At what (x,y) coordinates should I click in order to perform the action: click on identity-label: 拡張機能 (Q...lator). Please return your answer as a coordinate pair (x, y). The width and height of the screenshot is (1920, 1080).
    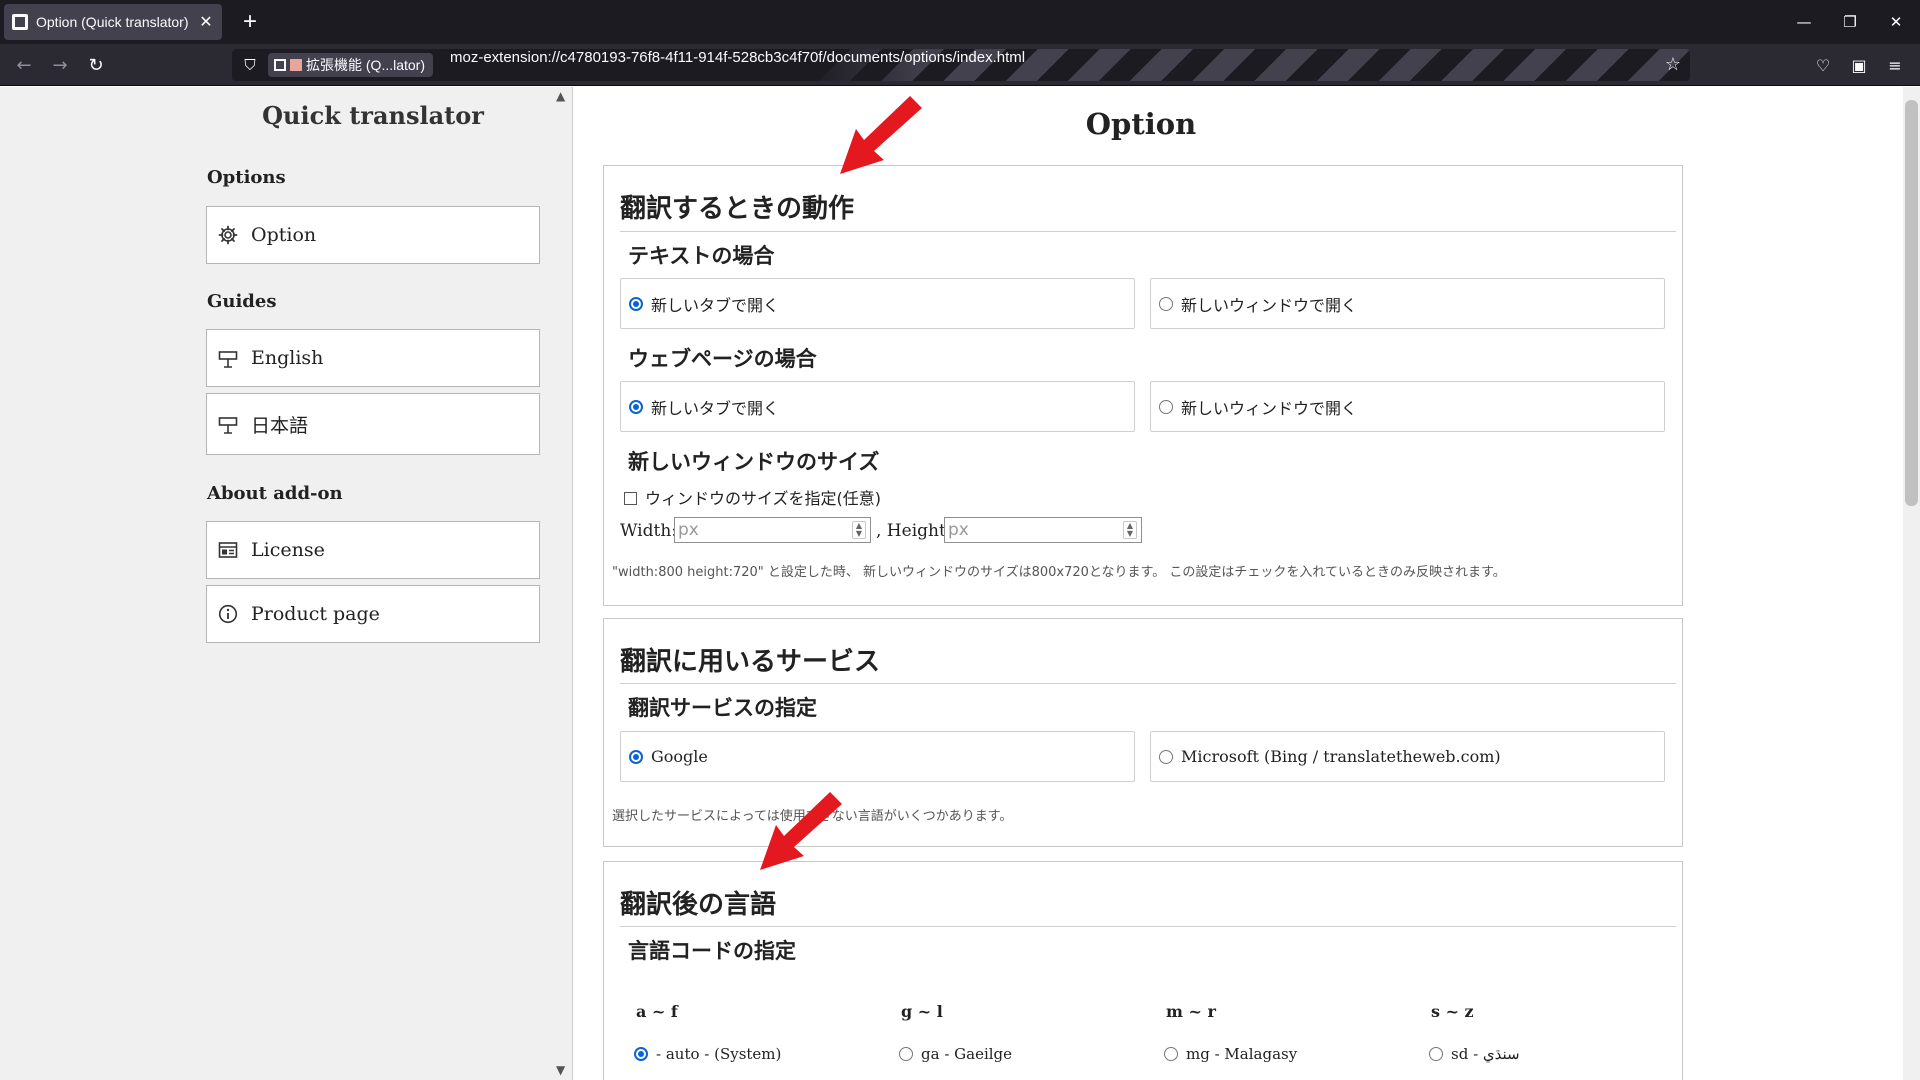
    Looking at the image, I should click on (366, 65).